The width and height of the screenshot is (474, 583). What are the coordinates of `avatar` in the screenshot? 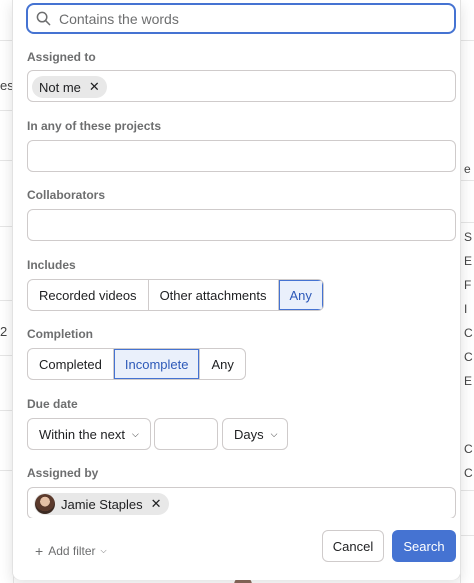 It's located at (45, 504).